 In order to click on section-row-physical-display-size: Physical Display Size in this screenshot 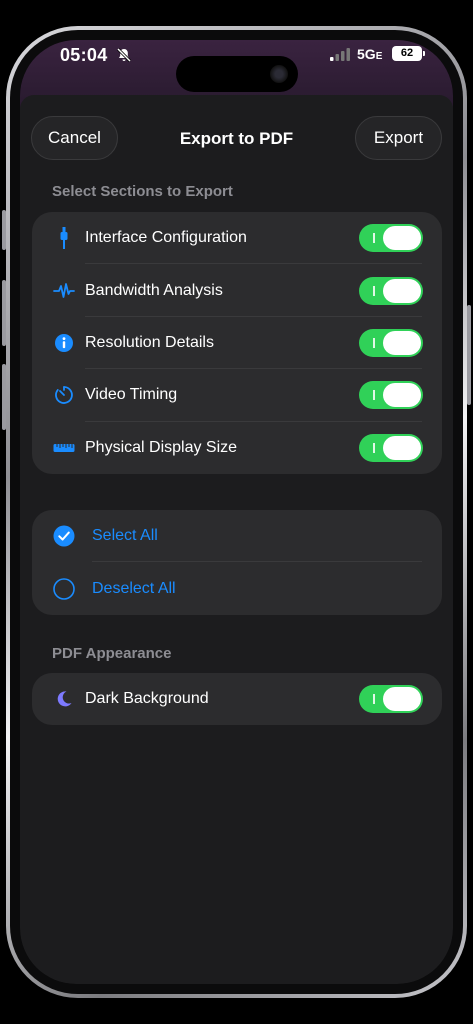, I will do `click(237, 448)`.